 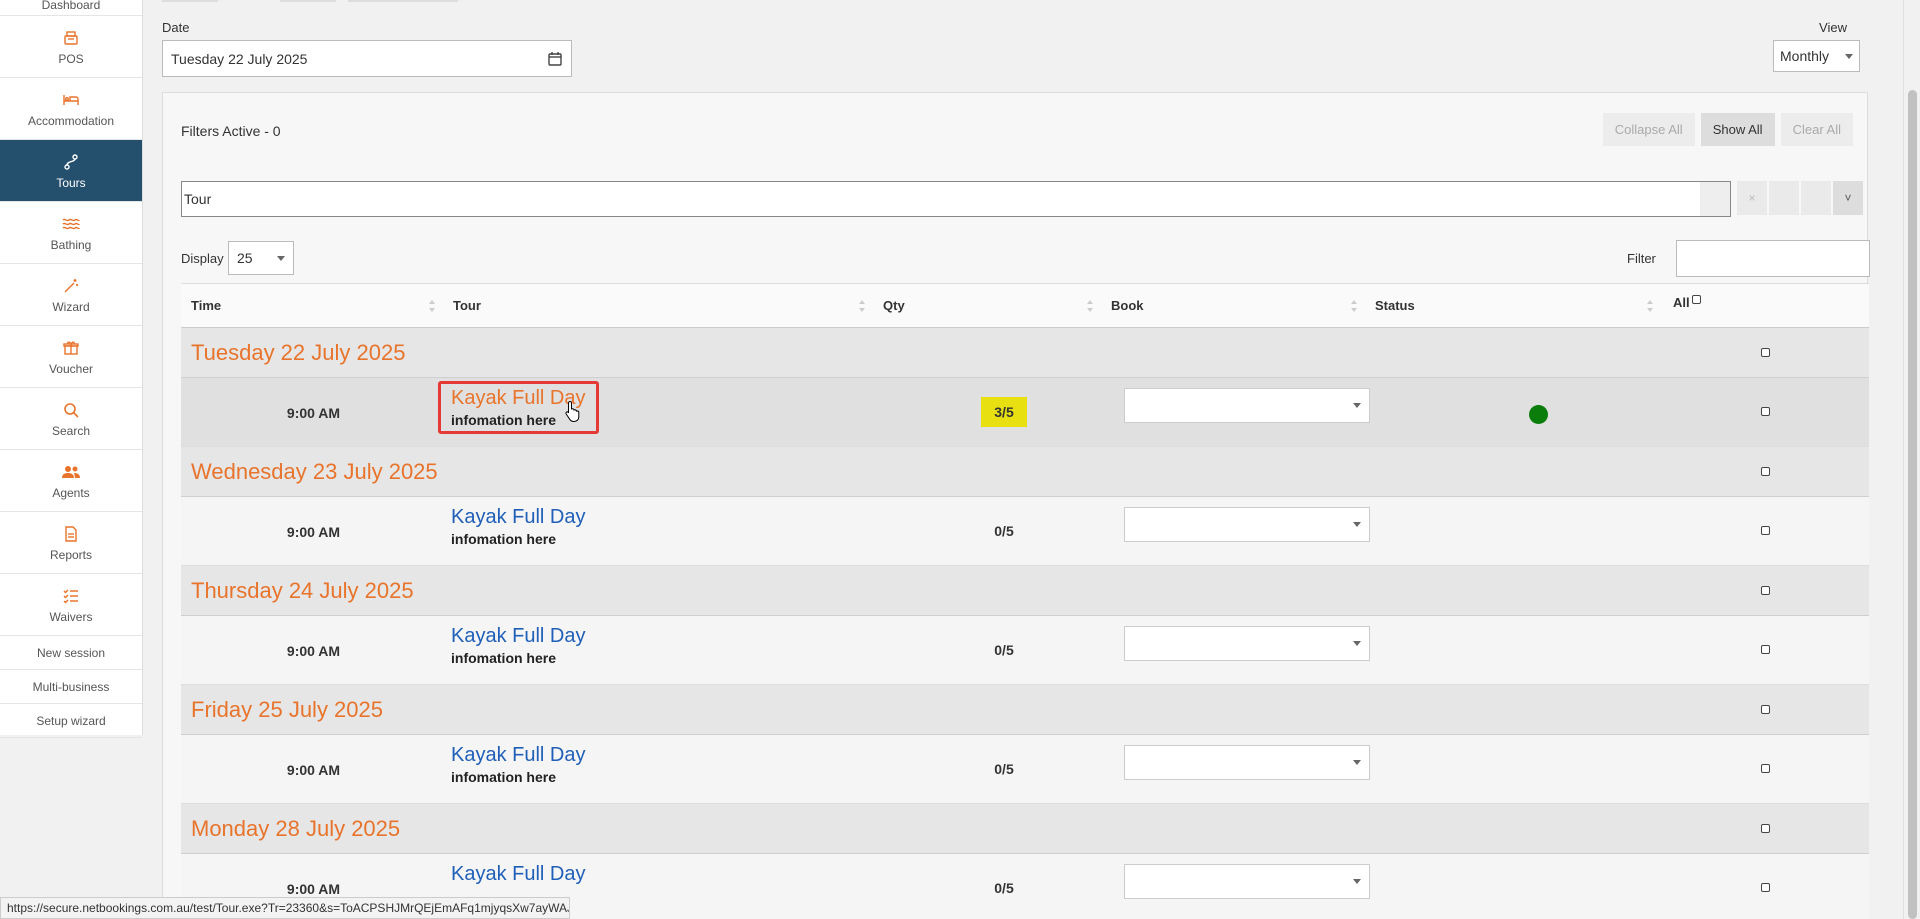 I want to click on top-tab-fragment, so click(x=308, y=1).